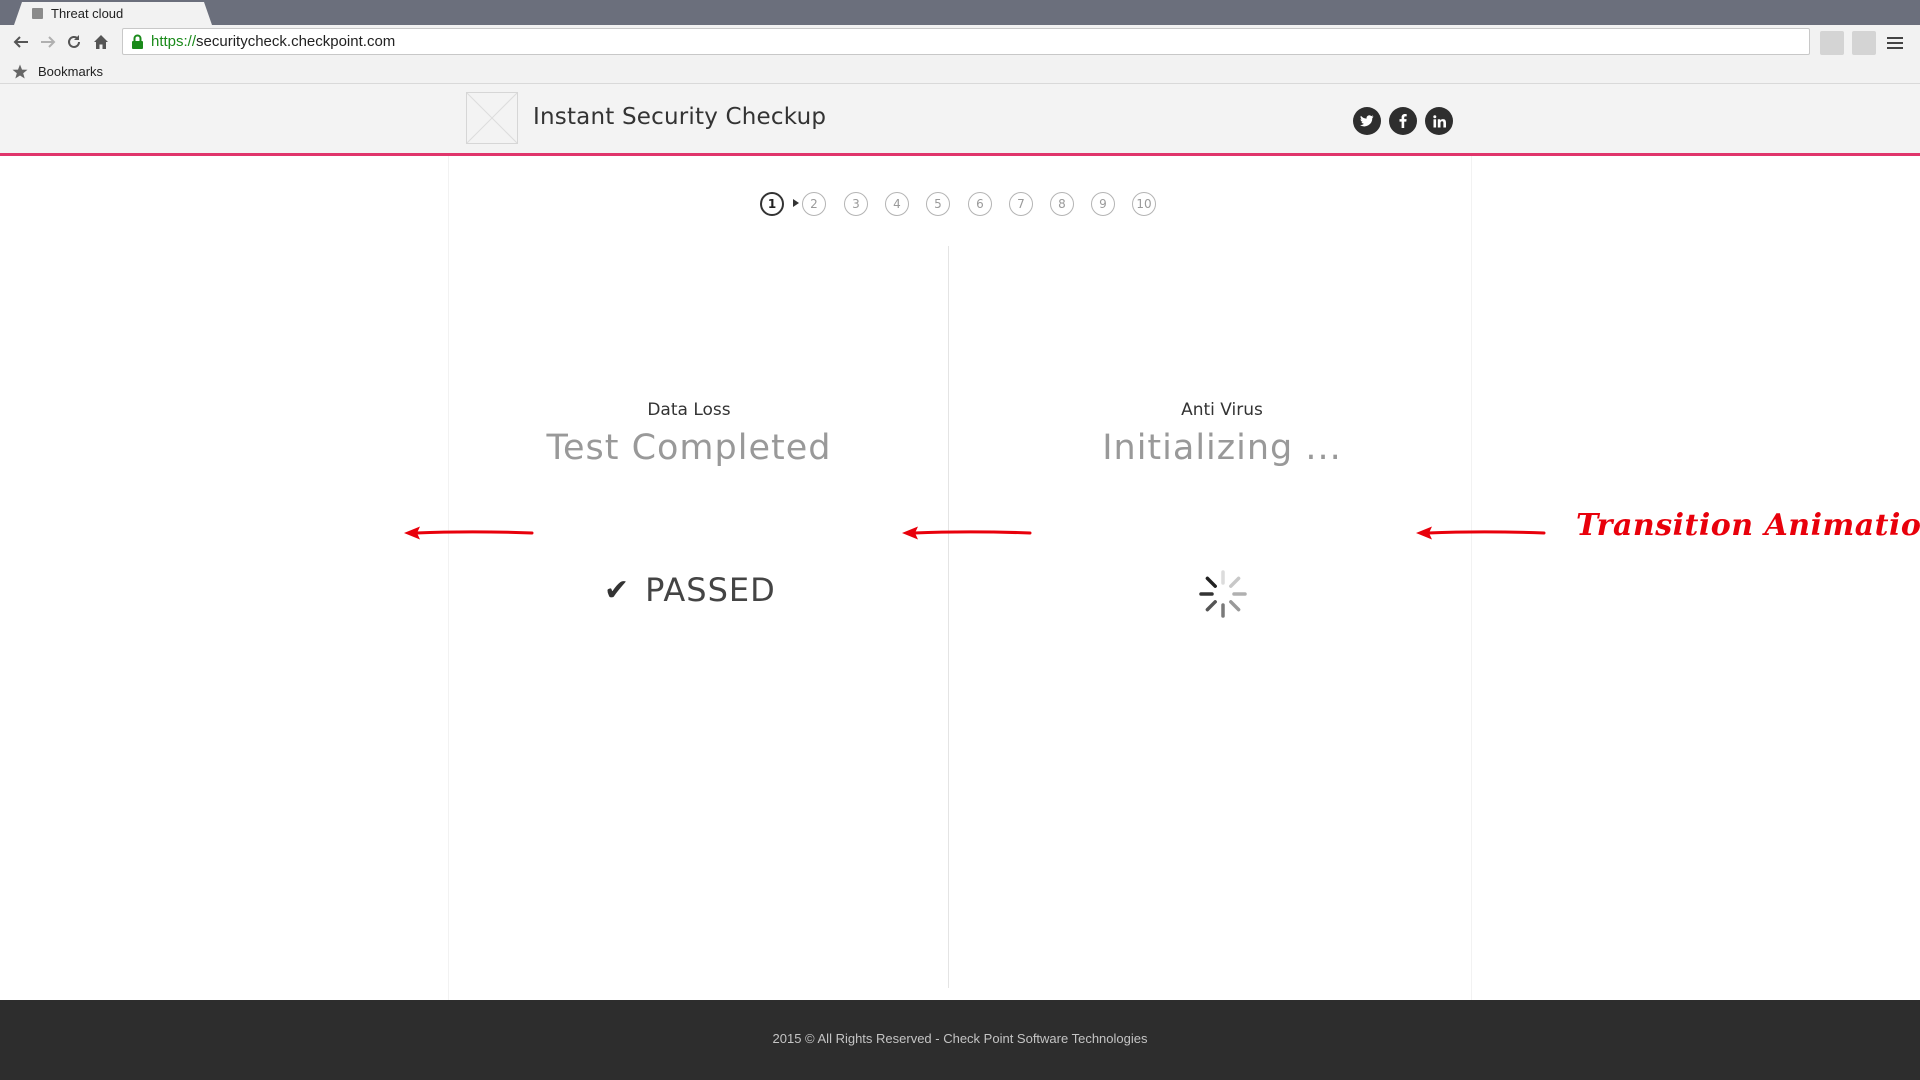  Describe the element at coordinates (1222, 410) in the screenshot. I see `anti-virus-test-label: Anti Virus` at that location.